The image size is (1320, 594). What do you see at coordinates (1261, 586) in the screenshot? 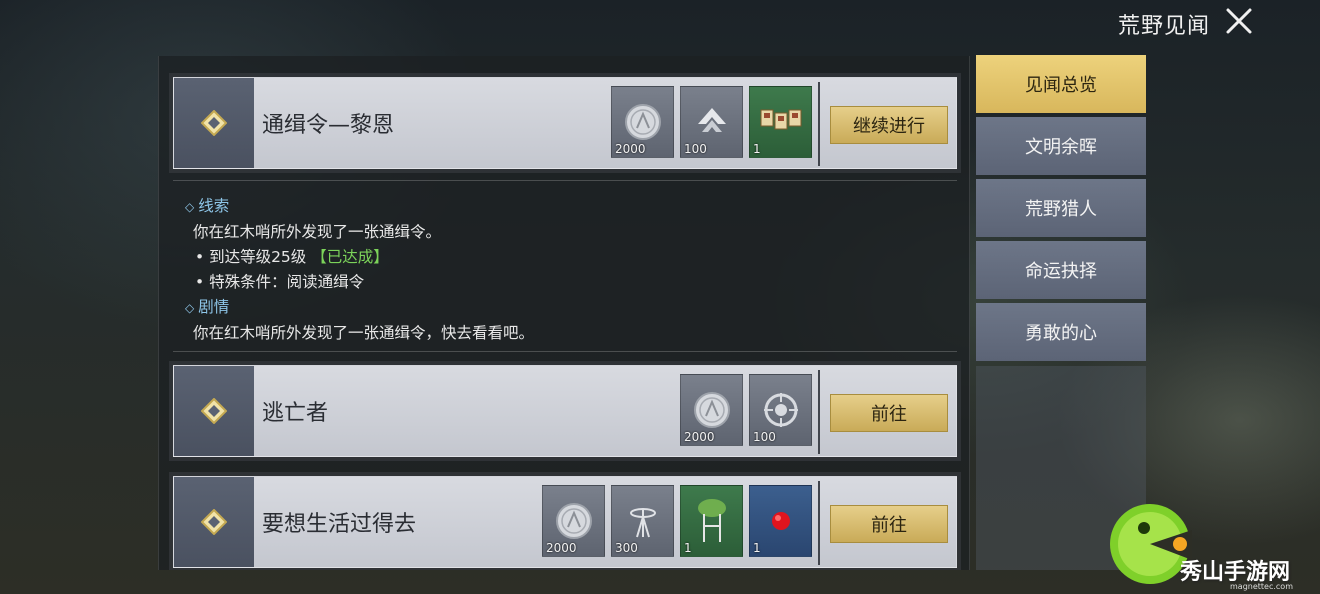
I see `watermark-subtext: magnettec.com` at bounding box center [1261, 586].